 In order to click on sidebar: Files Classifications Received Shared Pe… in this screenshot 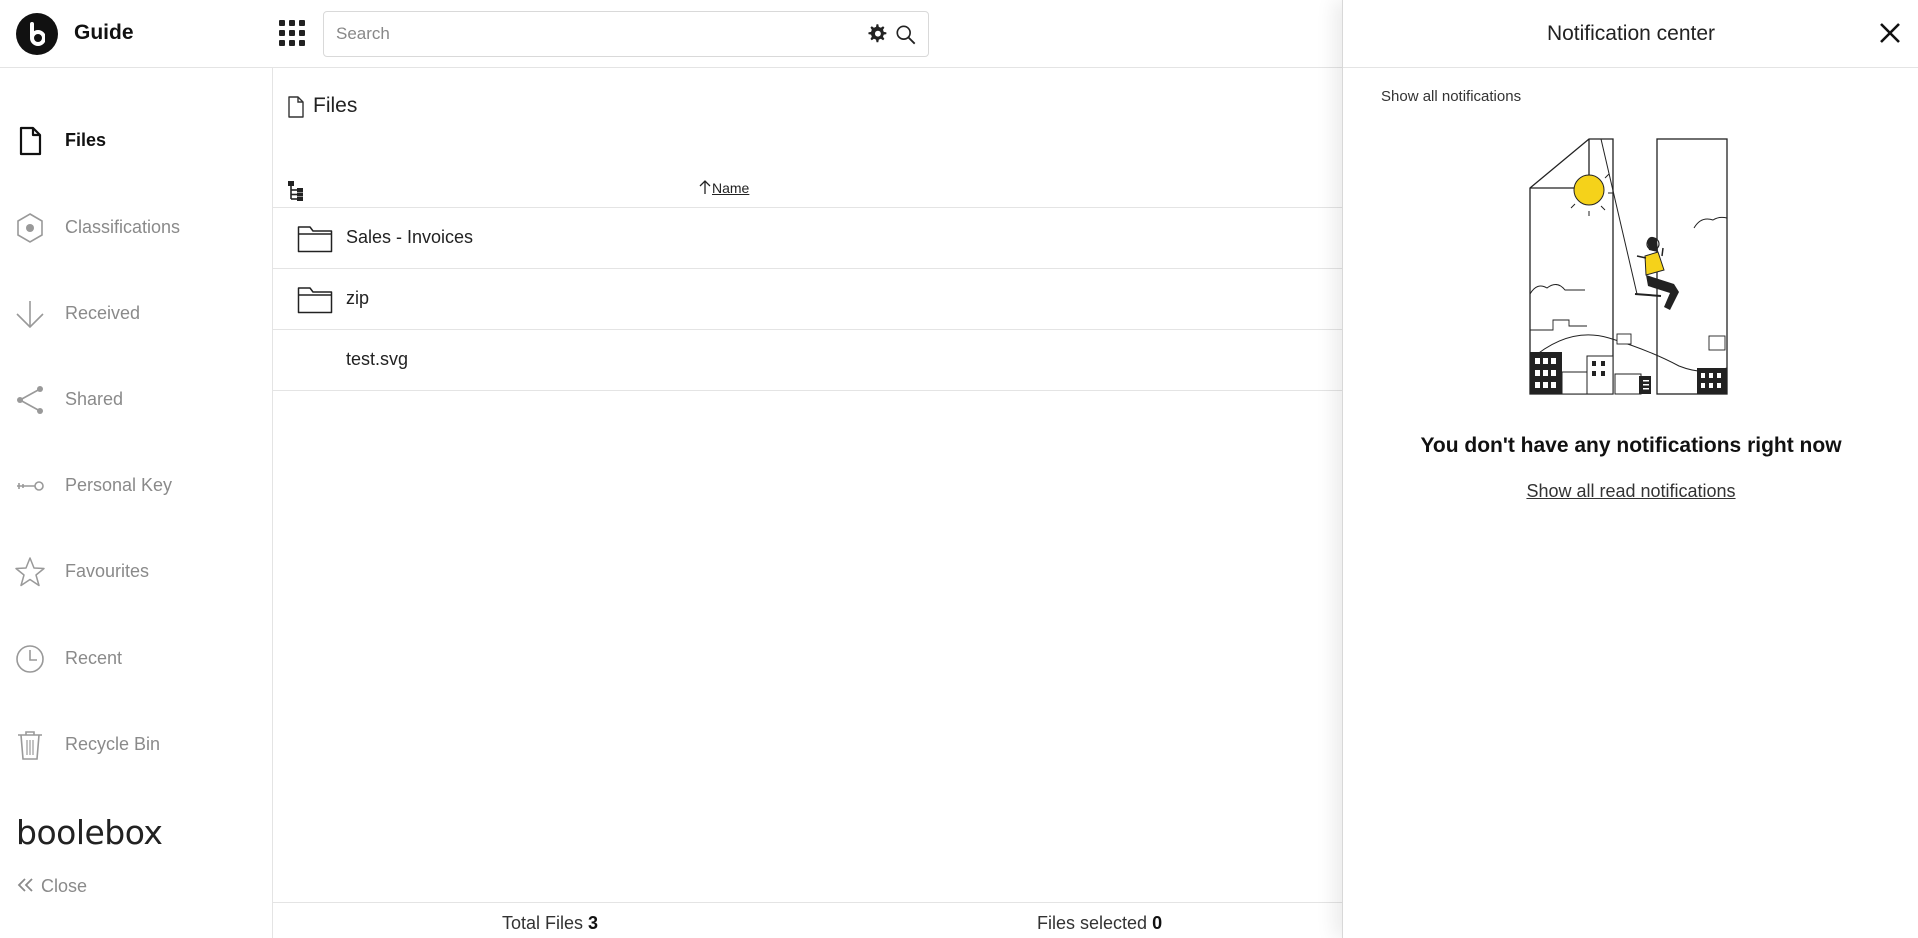, I will do `click(136, 503)`.